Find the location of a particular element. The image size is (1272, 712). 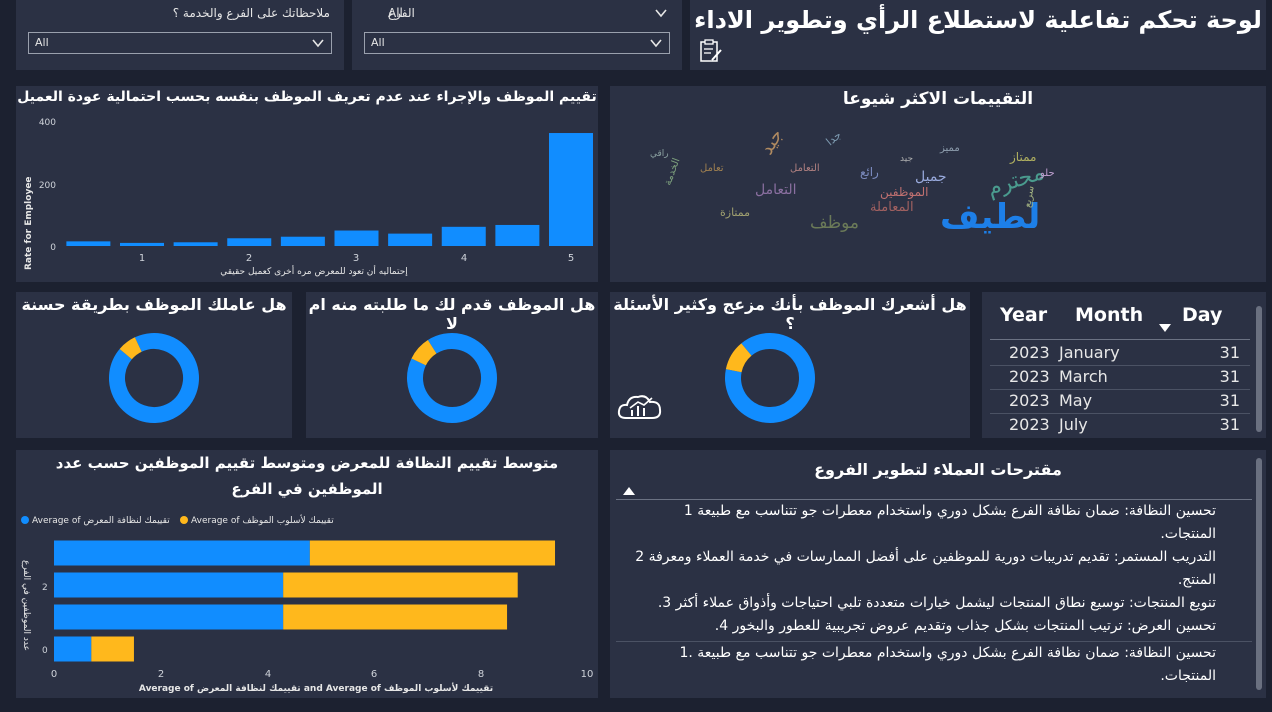

suggestions-title: مقترحات العملاء لتطوير الفروع is located at coordinates (938, 469).